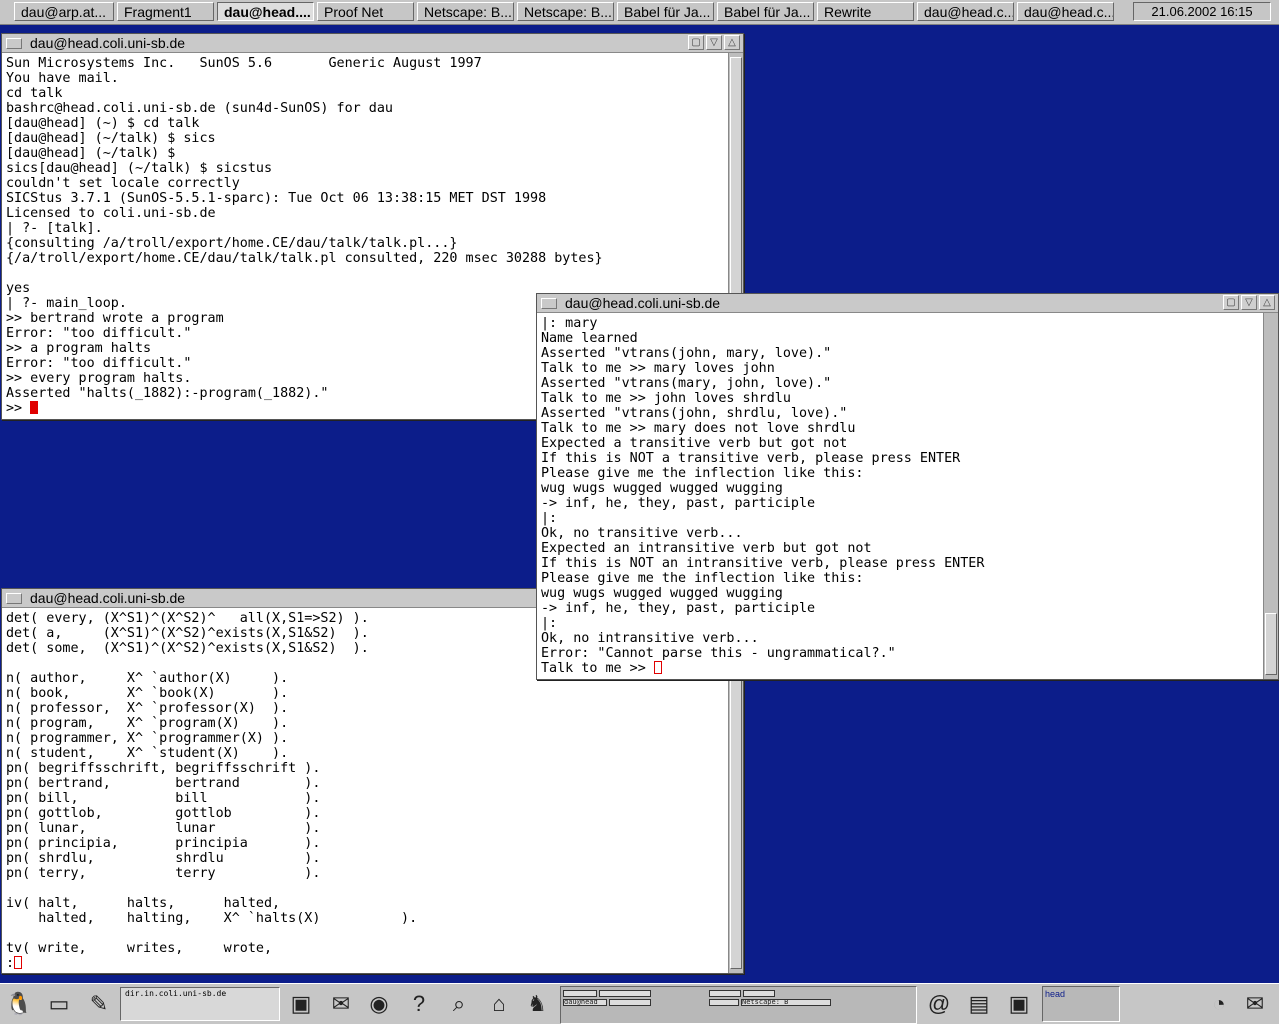 The height and width of the screenshot is (1024, 1279). Describe the element at coordinates (549, 518) in the screenshot. I see `terminal-line: |:` at that location.